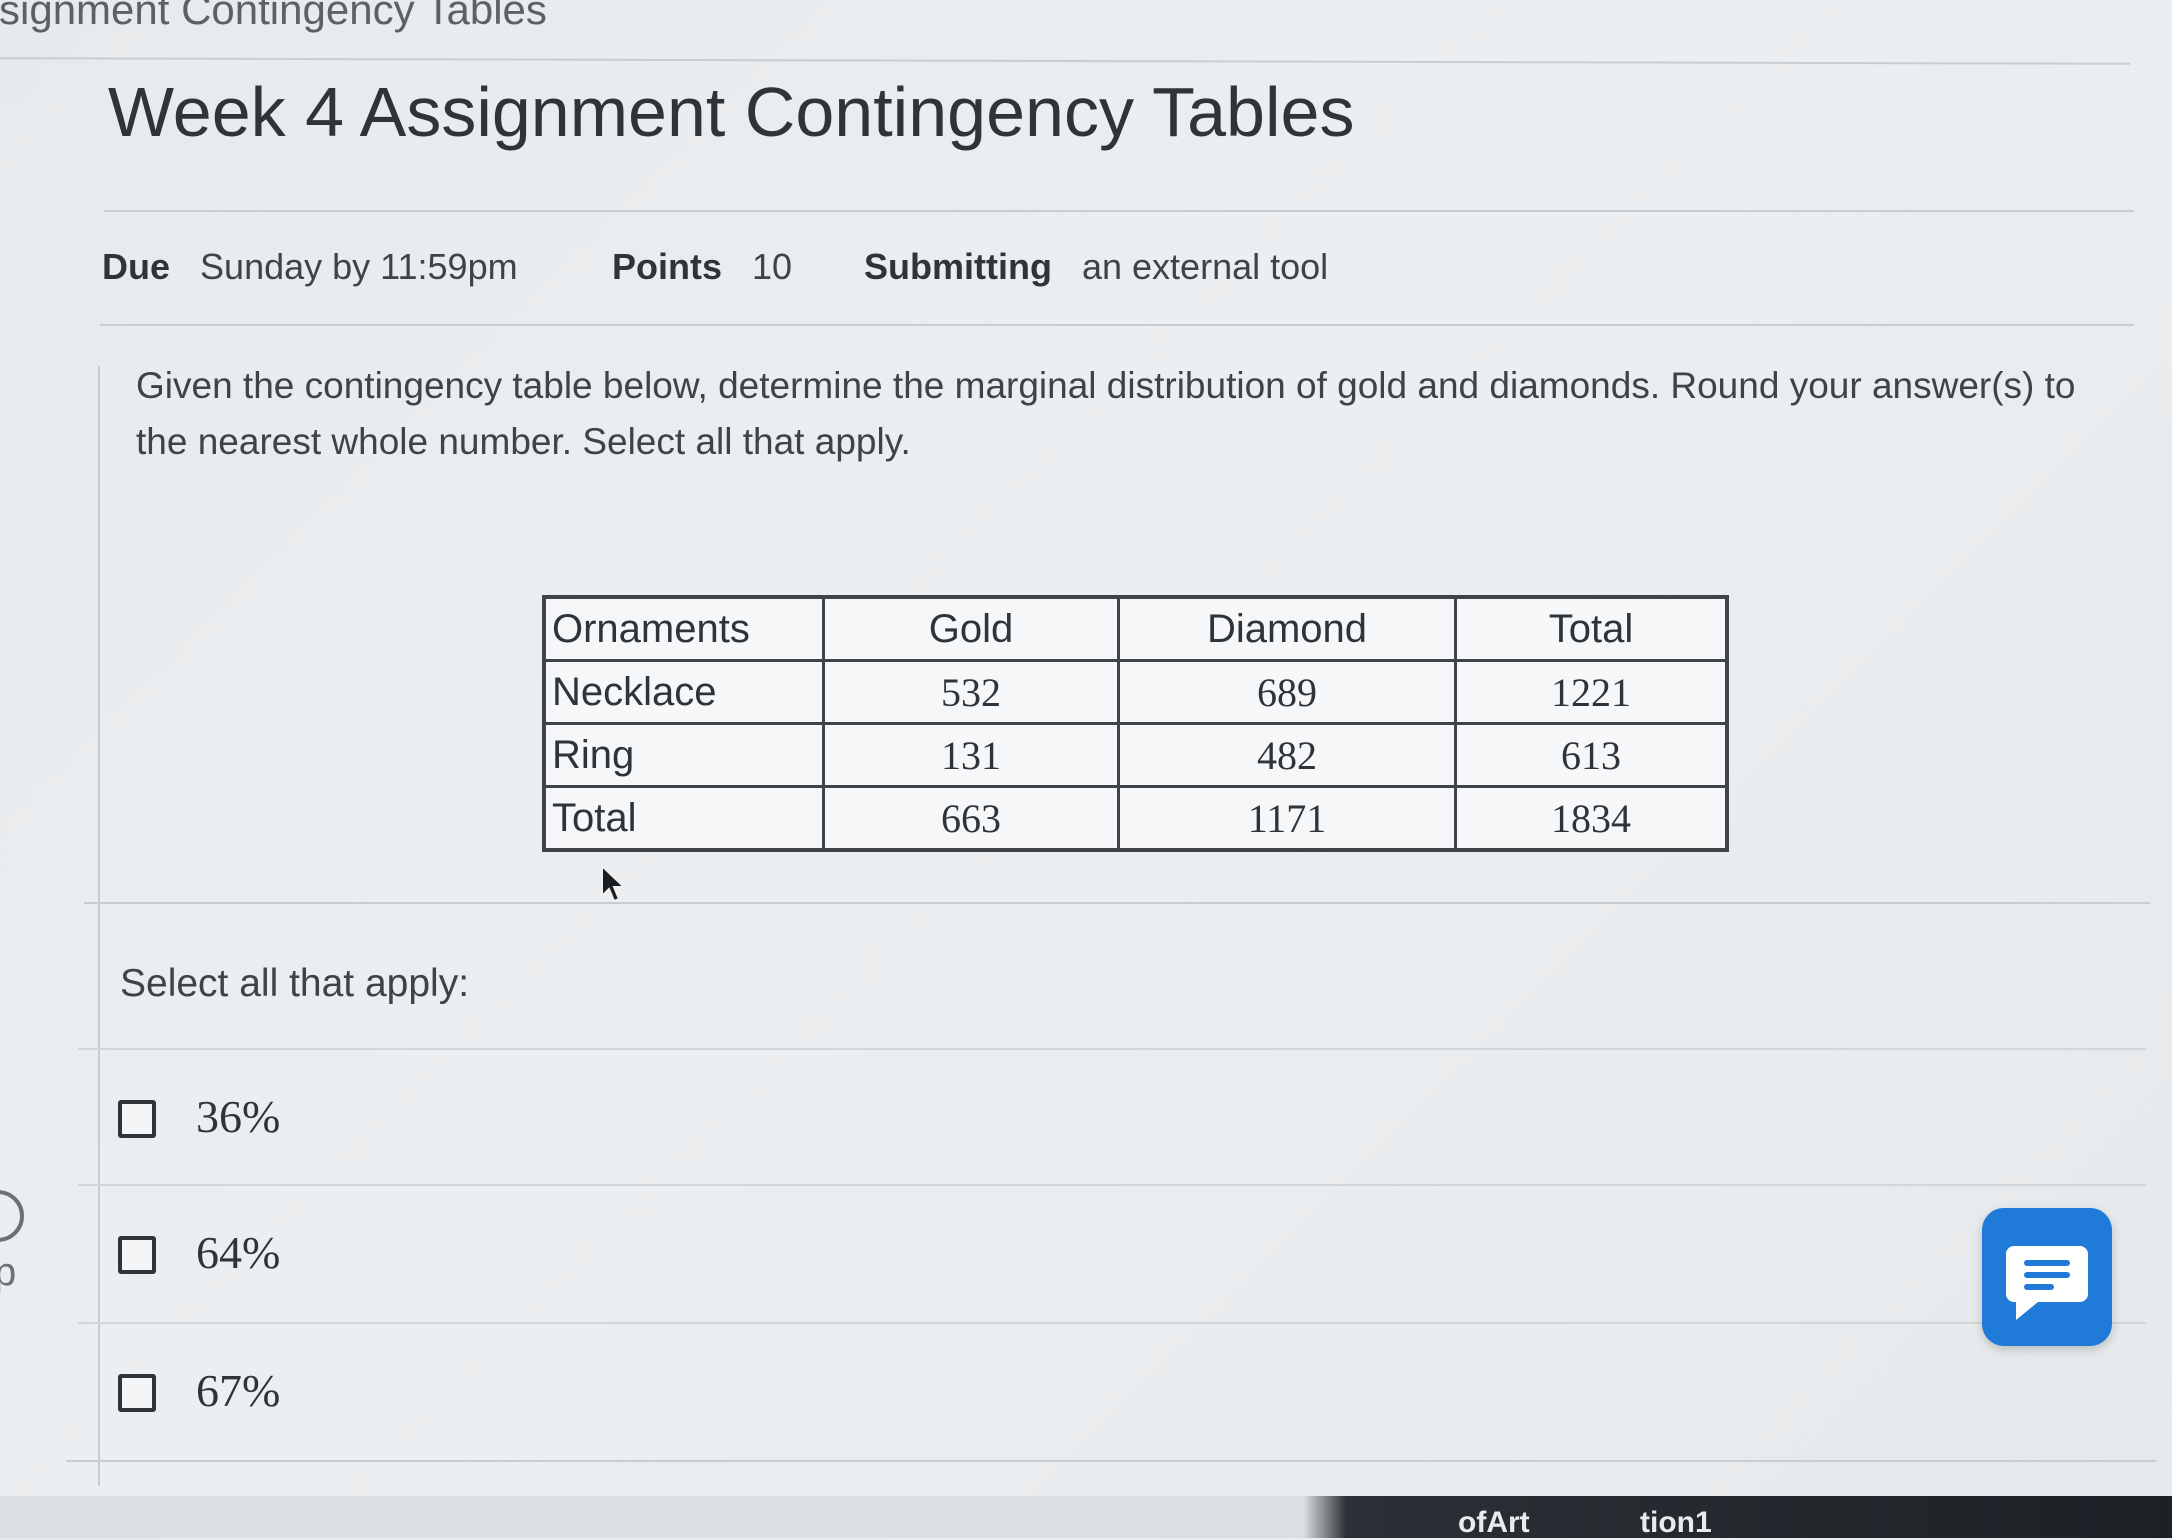 The width and height of the screenshot is (2172, 1540). Describe the element at coordinates (1065, 61) in the screenshot. I see `breadcrumb-divider` at that location.